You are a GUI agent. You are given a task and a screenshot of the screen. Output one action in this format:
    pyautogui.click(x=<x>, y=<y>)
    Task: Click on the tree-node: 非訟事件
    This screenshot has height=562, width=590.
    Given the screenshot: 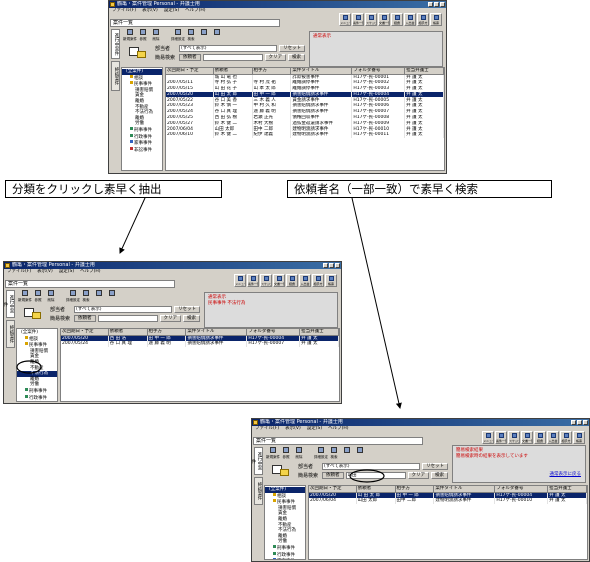 What is the action you would take?
    pyautogui.click(x=142, y=150)
    